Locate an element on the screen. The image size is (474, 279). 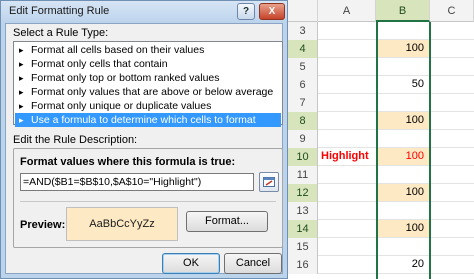
gridline-col-a is located at coordinates (376, 150).